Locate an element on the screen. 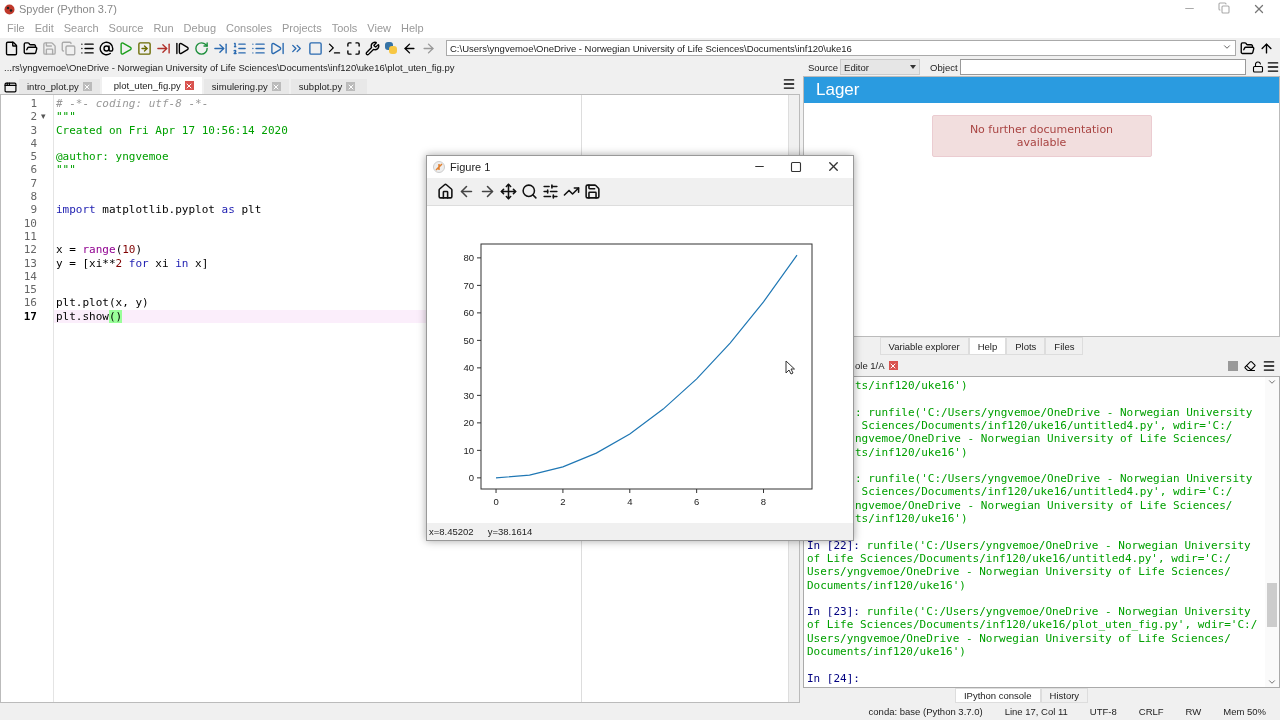 The image size is (1280, 720). tick-label: 80 is located at coordinates (468, 258).